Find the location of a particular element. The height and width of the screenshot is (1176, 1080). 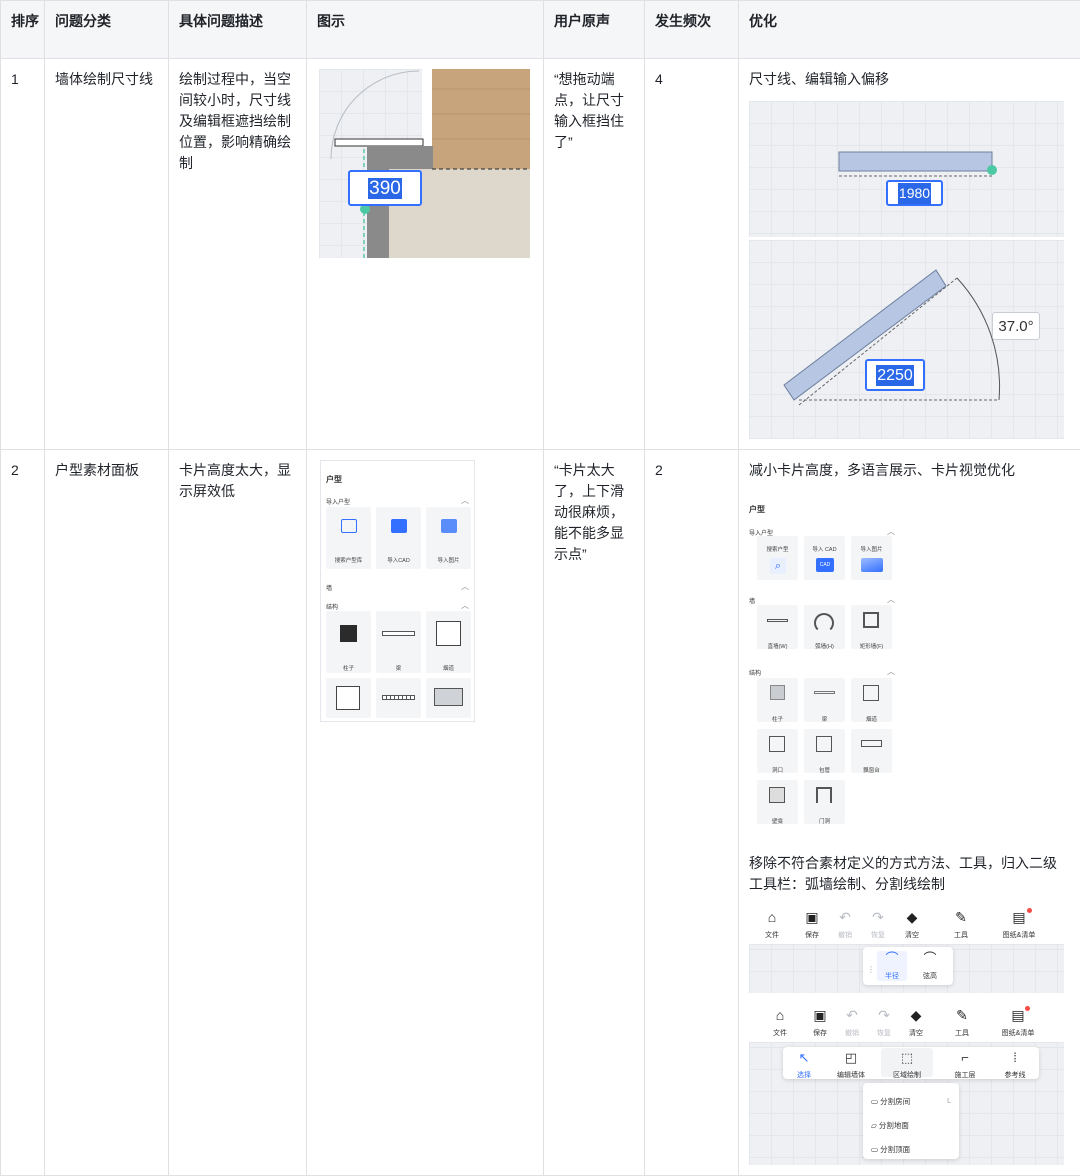

area-draw-button: ⬚区域绘制 is located at coordinates (907, 1062).